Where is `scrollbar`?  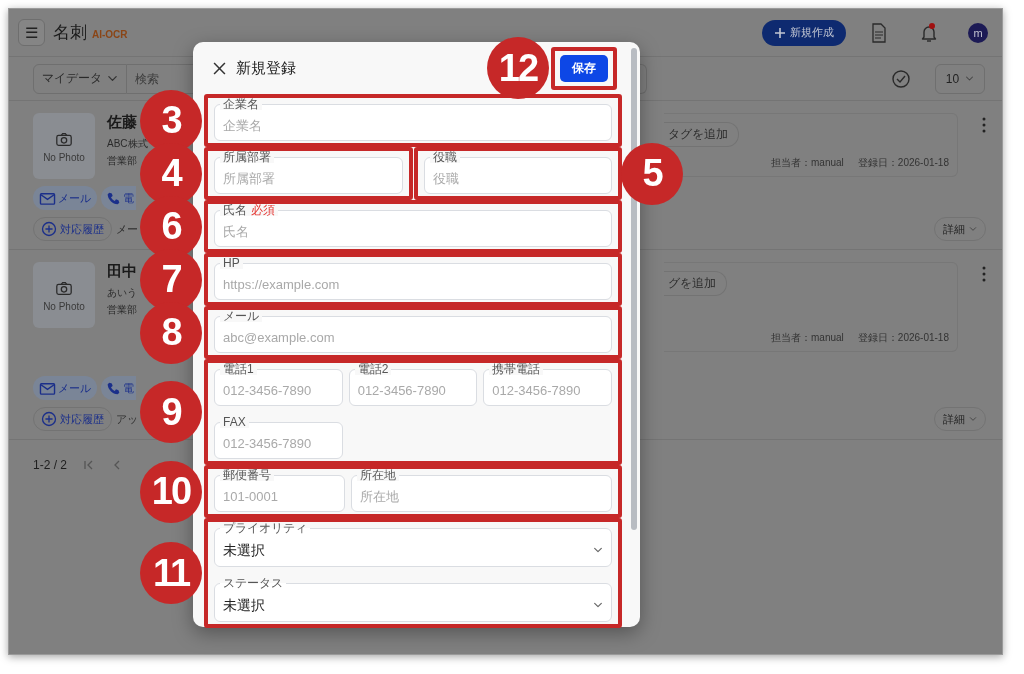
scrollbar is located at coordinates (634, 289).